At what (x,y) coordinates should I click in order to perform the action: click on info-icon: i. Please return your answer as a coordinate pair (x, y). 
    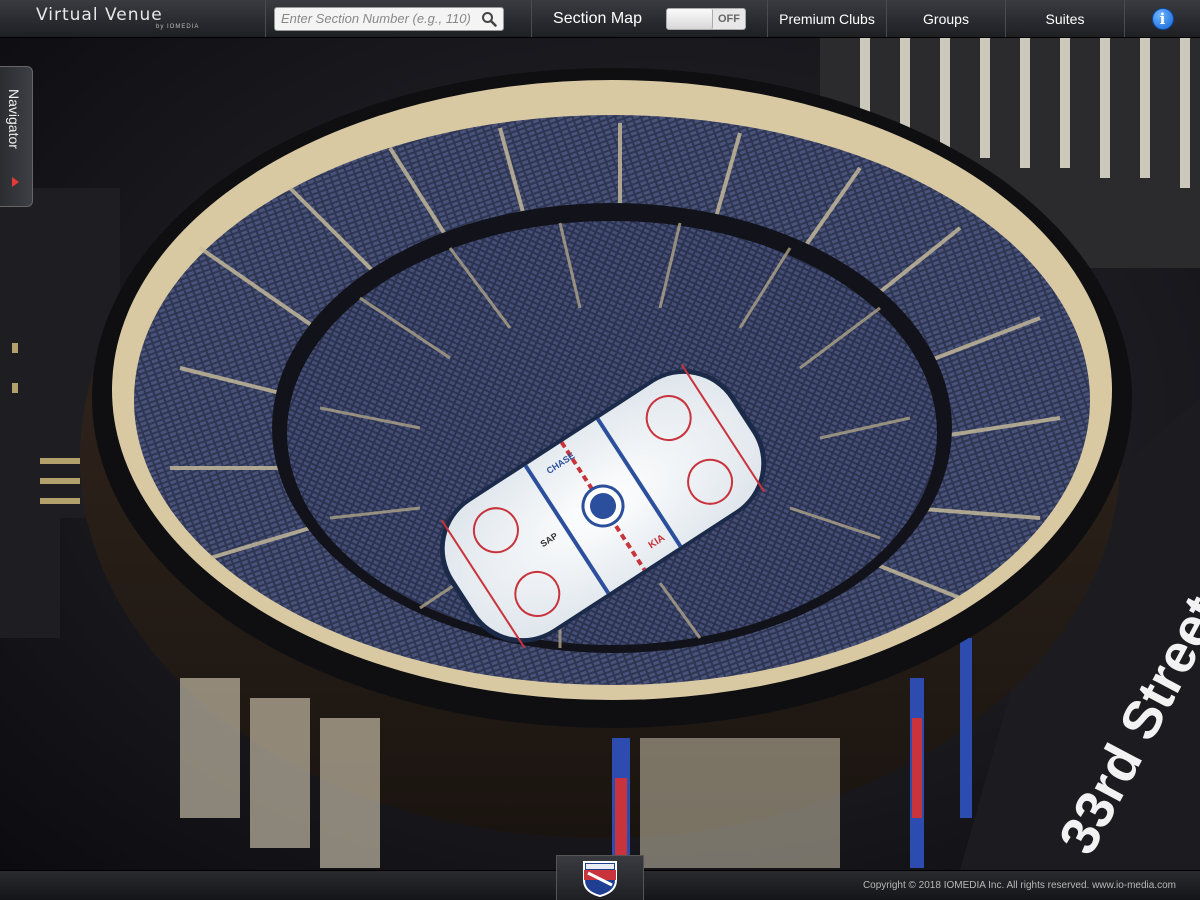
    Looking at the image, I should click on (1162, 18).